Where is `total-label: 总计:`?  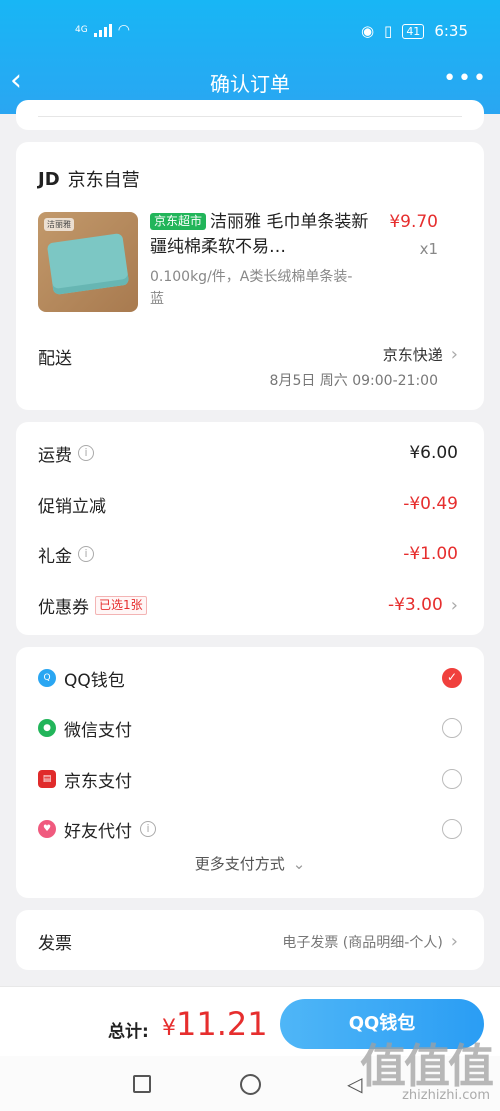
total-label: 总计: is located at coordinates (128, 1032).